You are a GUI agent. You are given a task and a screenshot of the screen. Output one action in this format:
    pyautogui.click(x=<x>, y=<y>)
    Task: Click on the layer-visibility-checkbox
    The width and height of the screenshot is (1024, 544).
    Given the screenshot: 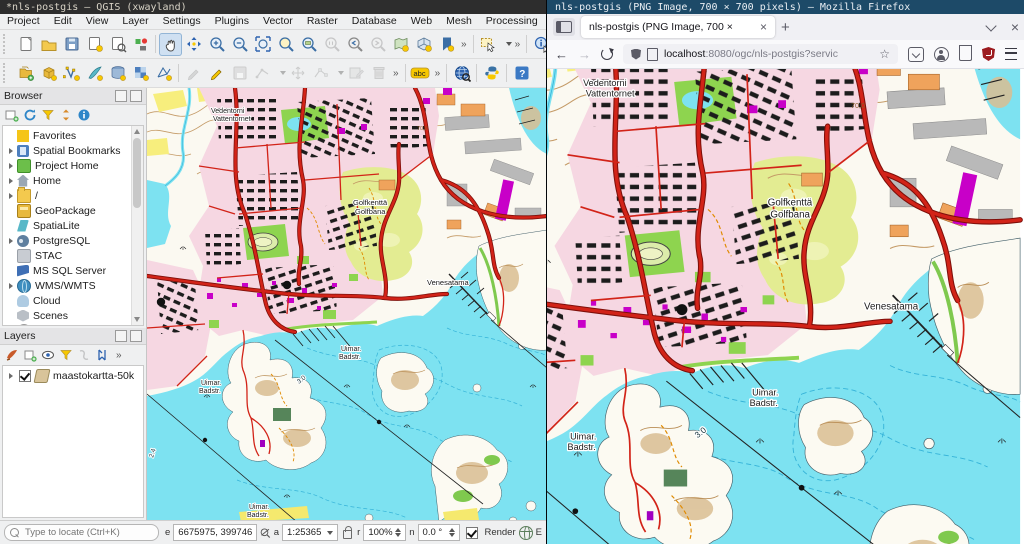 What is the action you would take?
    pyautogui.click(x=25, y=375)
    